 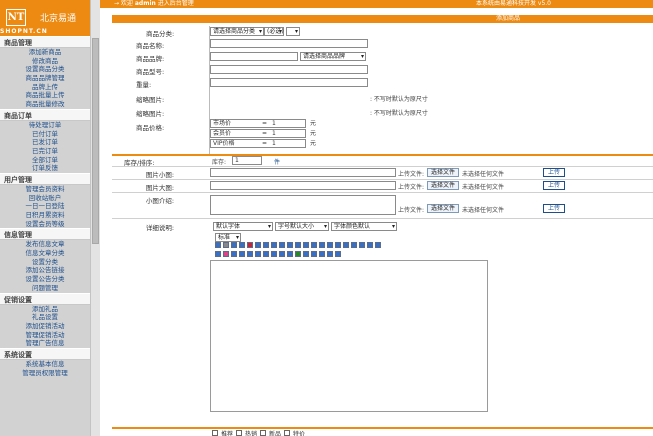 I want to click on font-size-select: 字号默认大小, so click(x=302, y=226).